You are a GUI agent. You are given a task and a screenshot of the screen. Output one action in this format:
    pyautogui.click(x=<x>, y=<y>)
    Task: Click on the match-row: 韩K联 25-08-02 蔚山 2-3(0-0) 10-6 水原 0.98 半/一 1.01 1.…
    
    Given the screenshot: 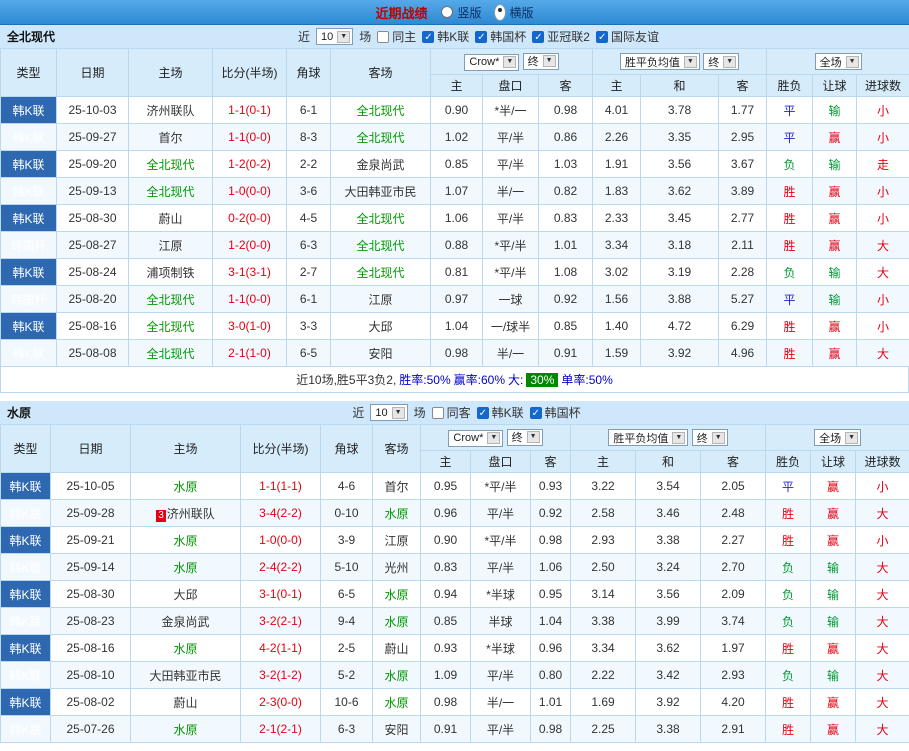 What is the action you would take?
    pyautogui.click(x=454, y=702)
    